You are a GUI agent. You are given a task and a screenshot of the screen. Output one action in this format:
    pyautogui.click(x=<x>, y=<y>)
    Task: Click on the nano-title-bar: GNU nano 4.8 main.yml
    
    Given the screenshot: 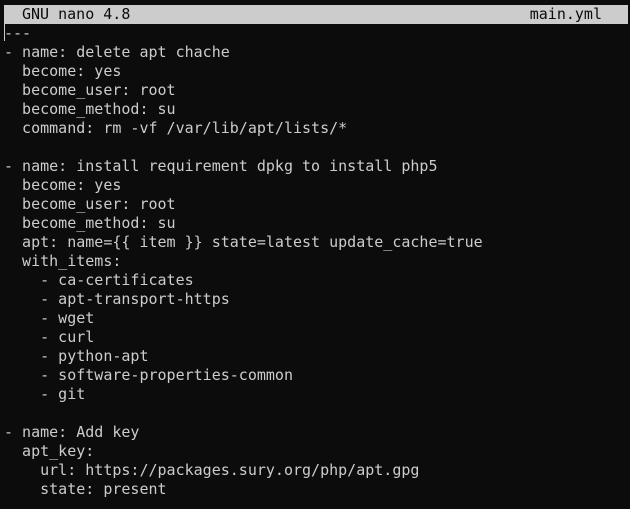 What is the action you would take?
    pyautogui.click(x=316, y=14)
    